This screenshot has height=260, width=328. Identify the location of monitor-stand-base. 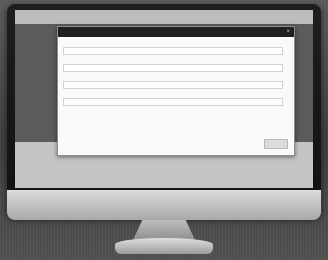
(164, 246).